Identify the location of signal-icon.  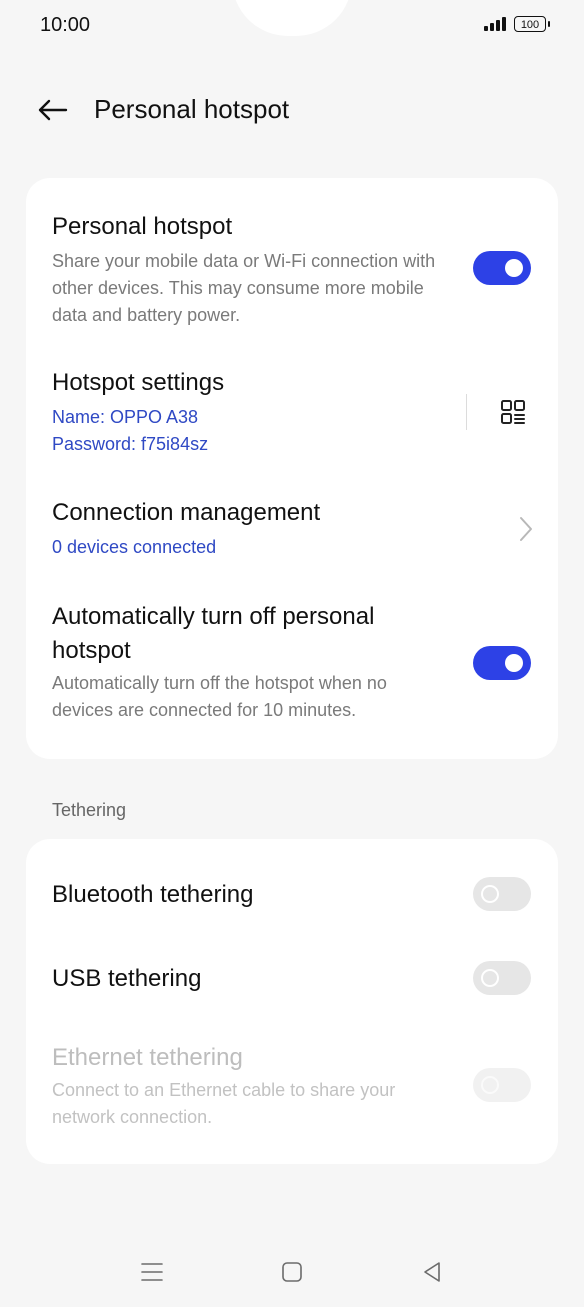
(495, 24).